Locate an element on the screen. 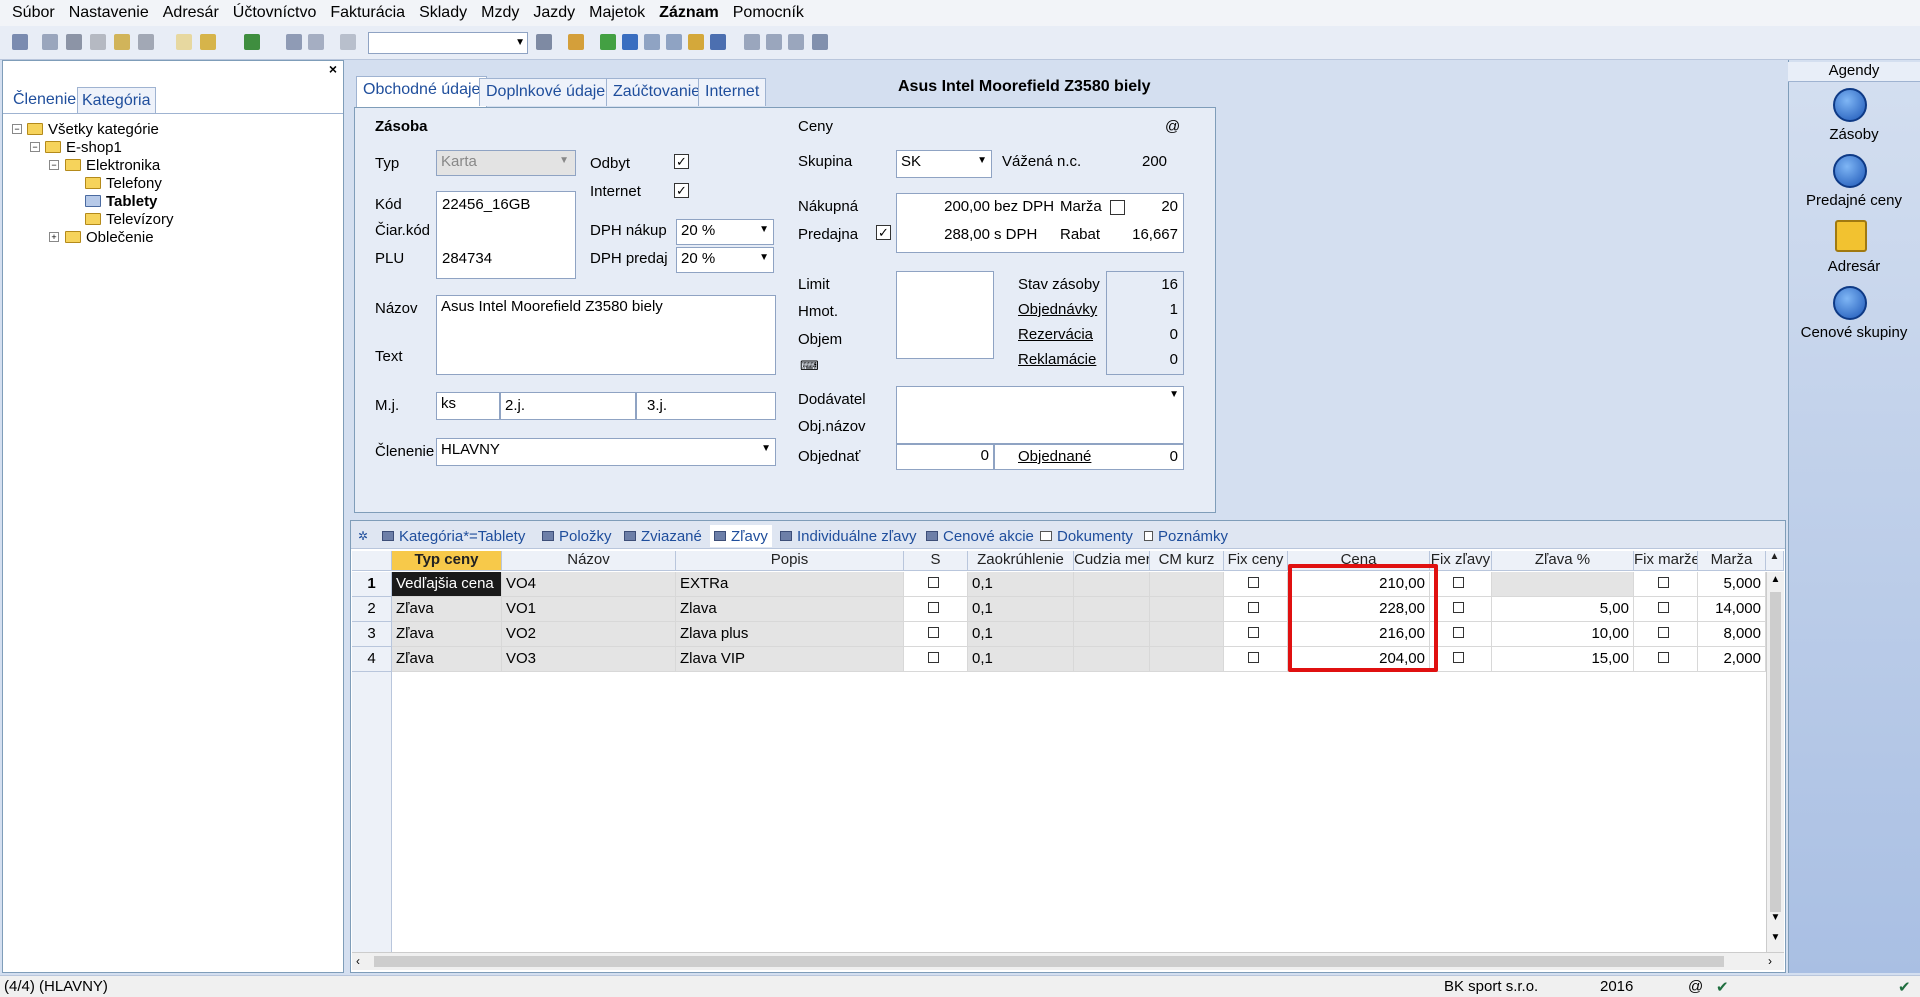 Image resolution: width=1920 pixels, height=997 pixels. tab-zauctovanie: Zaúčtovanie is located at coordinates (657, 92).